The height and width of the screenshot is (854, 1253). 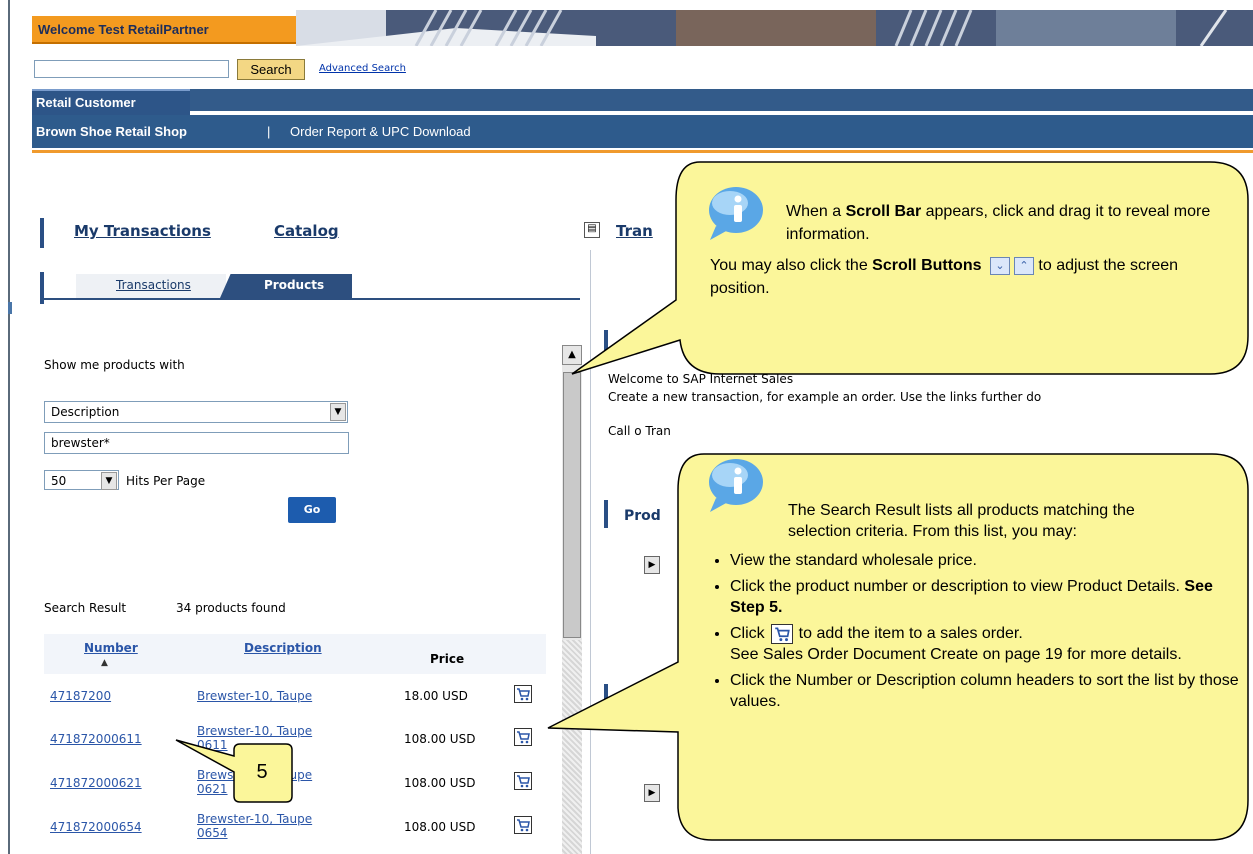 I want to click on scroll-callout-prefix: You may also click the, so click(x=791, y=265).